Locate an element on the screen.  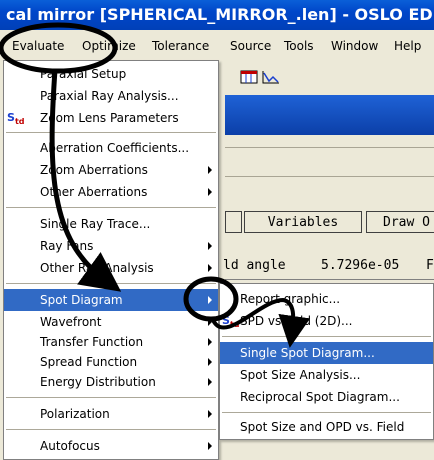
menu-item-zoom-aberrations: Zoom Aberrations is located at coordinates (111, 170).